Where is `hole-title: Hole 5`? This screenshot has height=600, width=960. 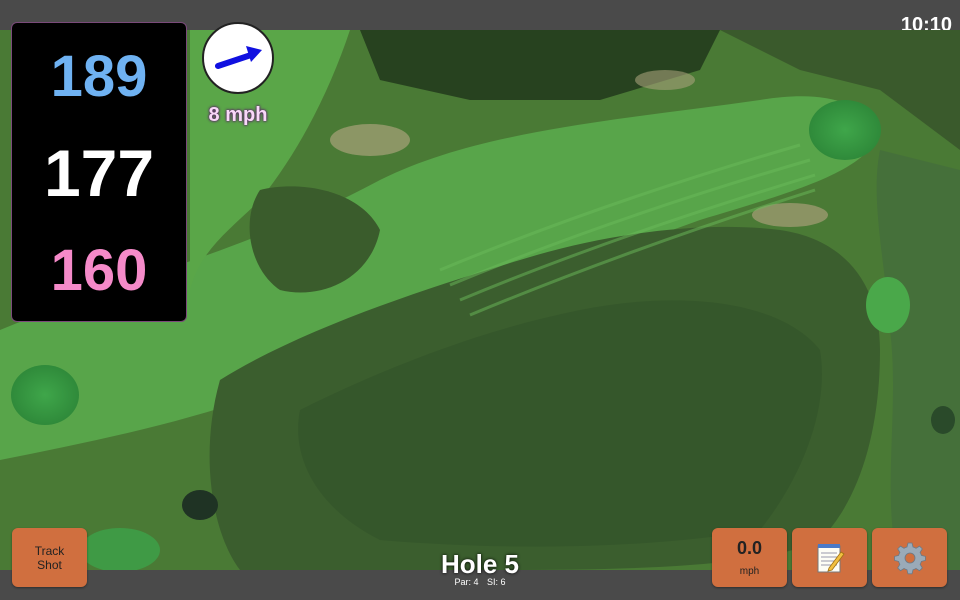
hole-title: Hole 5 is located at coordinates (480, 564).